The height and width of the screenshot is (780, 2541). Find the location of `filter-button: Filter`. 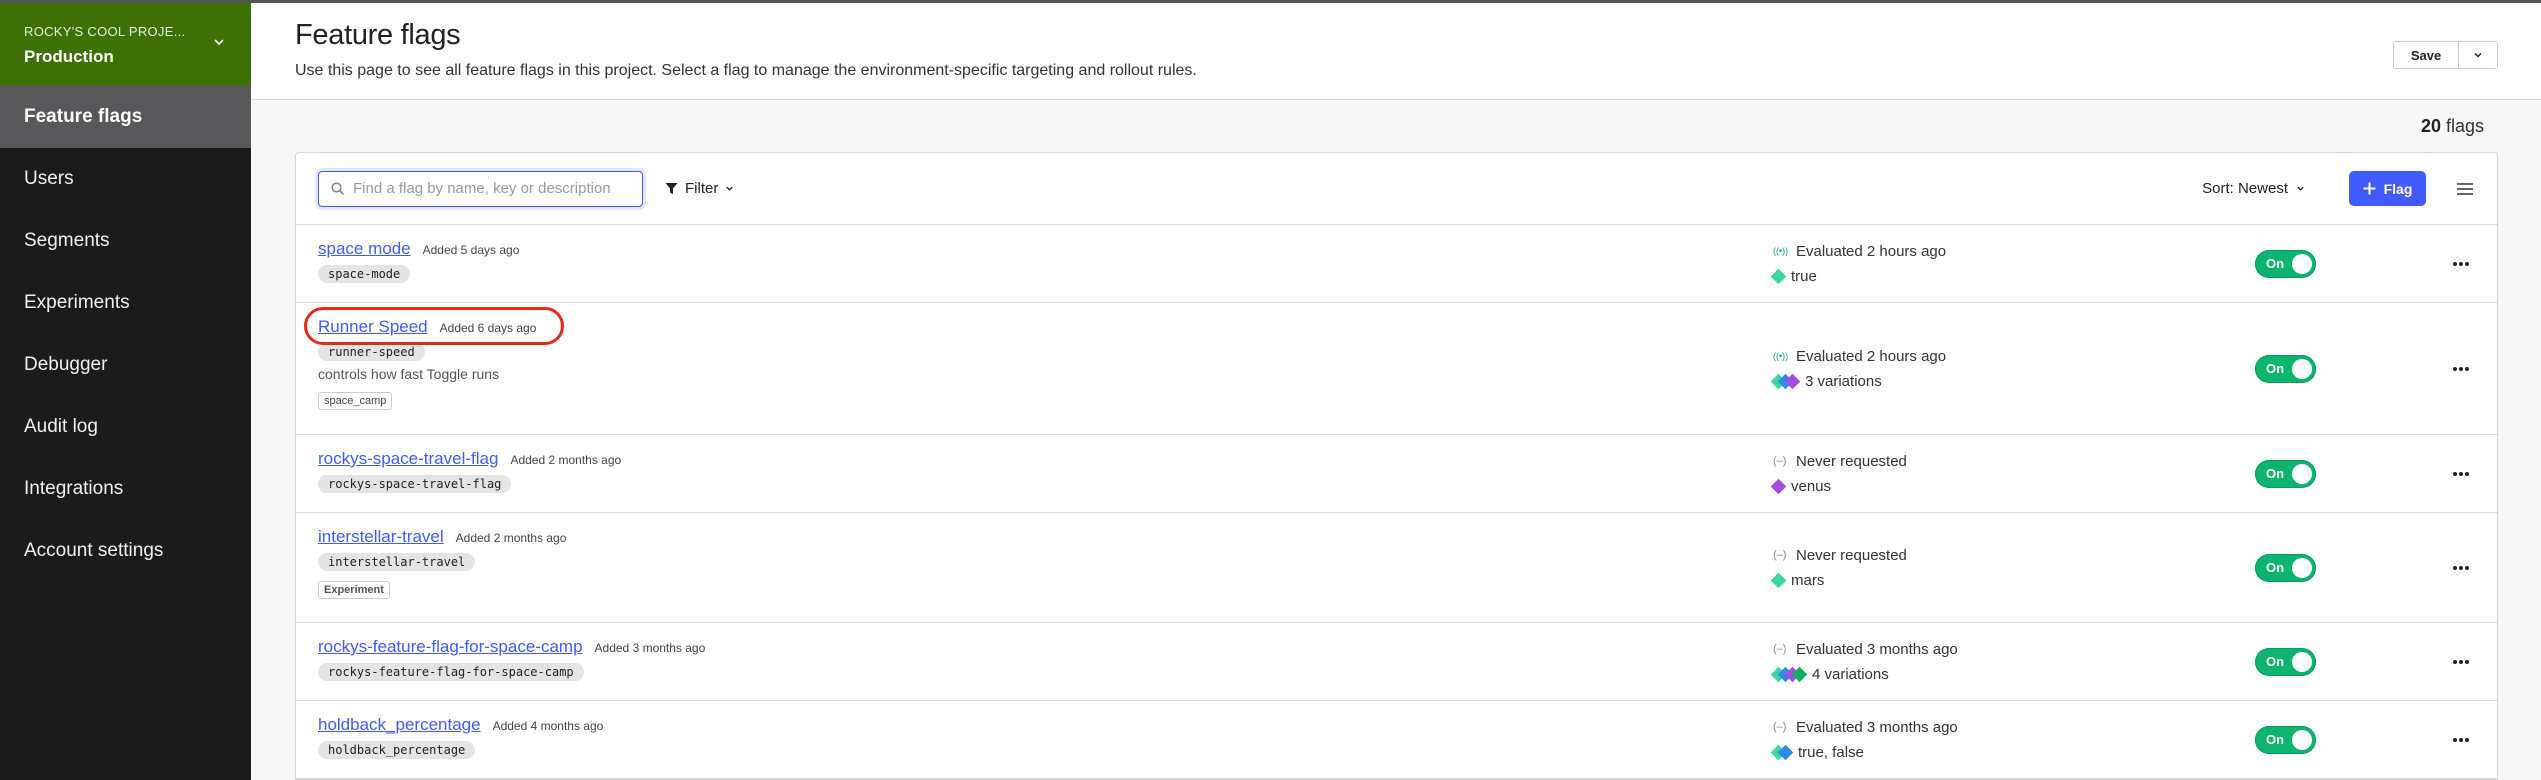

filter-button: Filter is located at coordinates (699, 188).